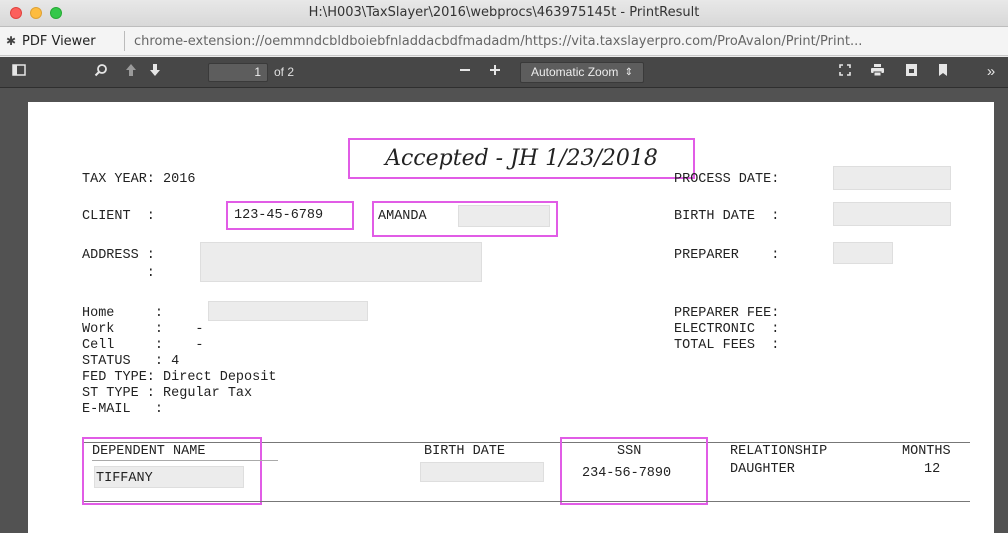  What do you see at coordinates (911, 72) in the screenshot?
I see `download-icon` at bounding box center [911, 72].